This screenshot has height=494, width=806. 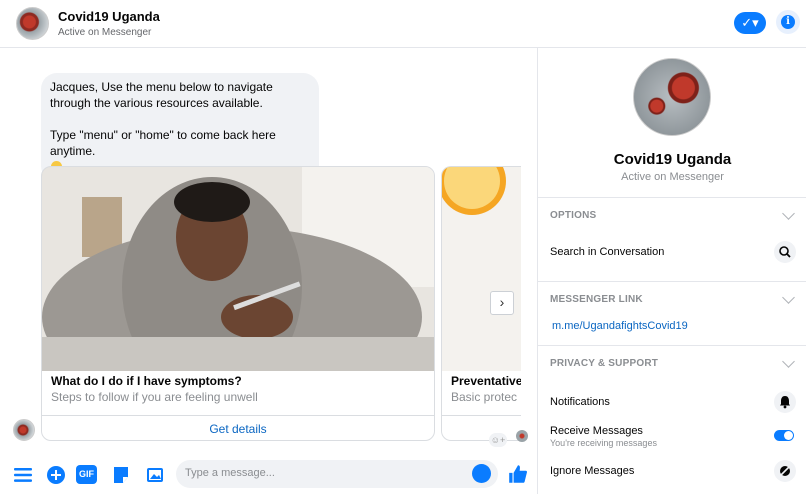 I want to click on menu-icon, so click(x=23, y=475).